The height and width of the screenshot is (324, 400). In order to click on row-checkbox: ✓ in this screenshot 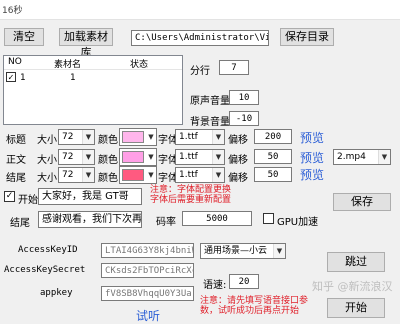, I will do `click(11, 77)`.